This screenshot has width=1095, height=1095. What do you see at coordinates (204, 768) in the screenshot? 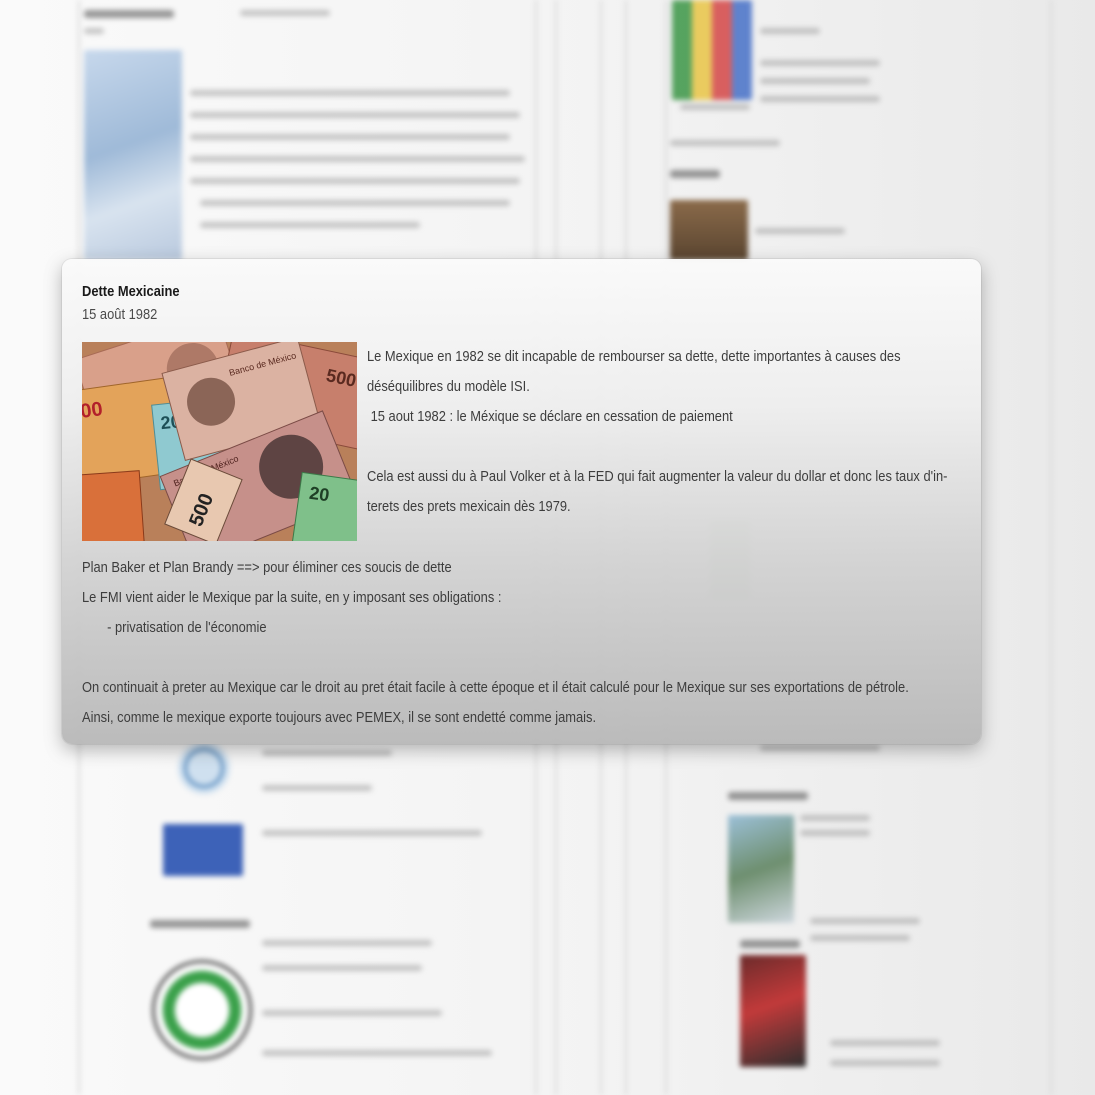
I see `un-logo` at bounding box center [204, 768].